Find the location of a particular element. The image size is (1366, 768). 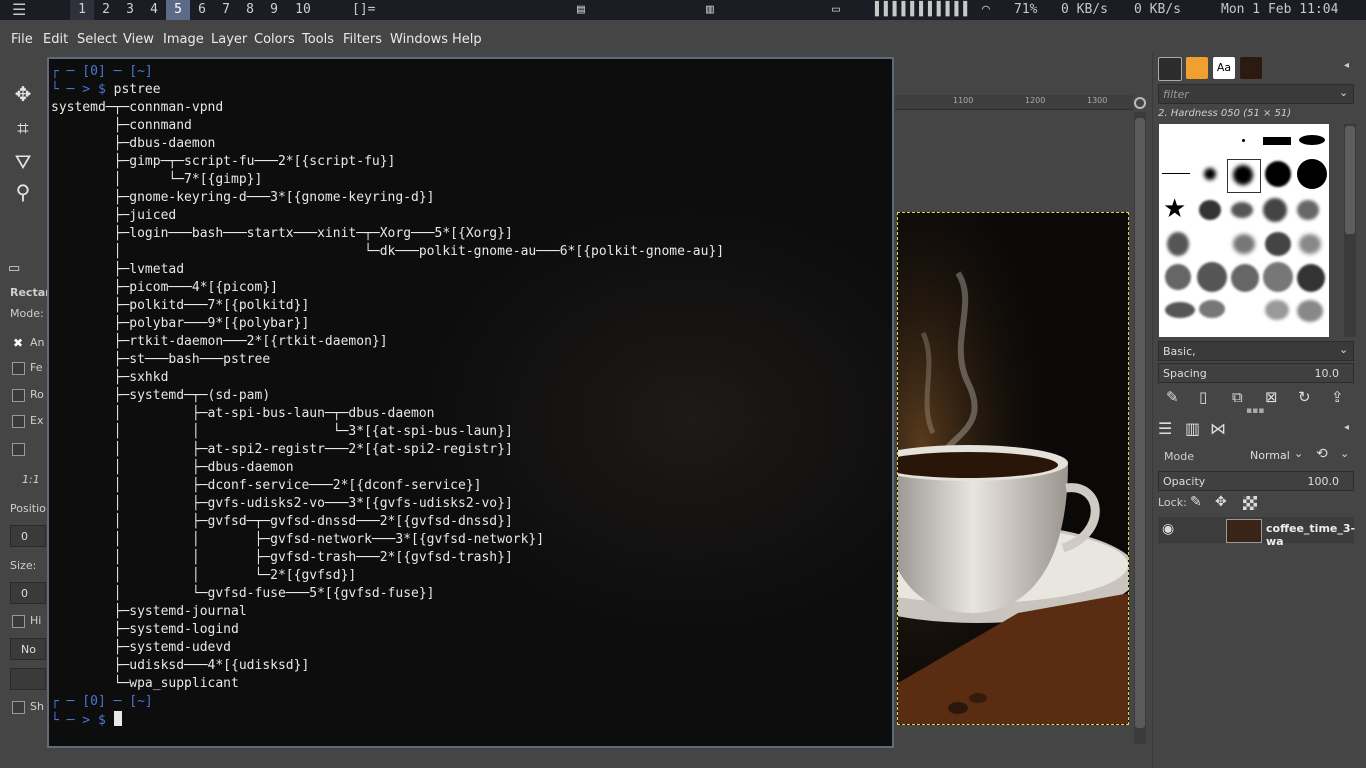

eye-icon: ◉ is located at coordinates (1168, 529).